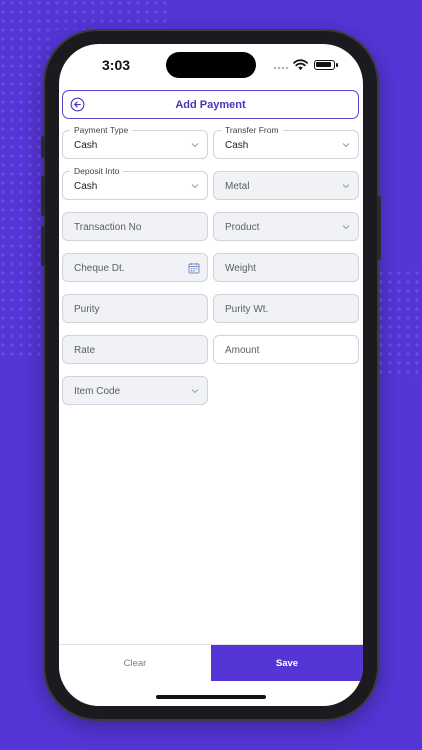 Image resolution: width=422 pixels, height=750 pixels. What do you see at coordinates (135, 663) in the screenshot?
I see `clear-button: Clear` at bounding box center [135, 663].